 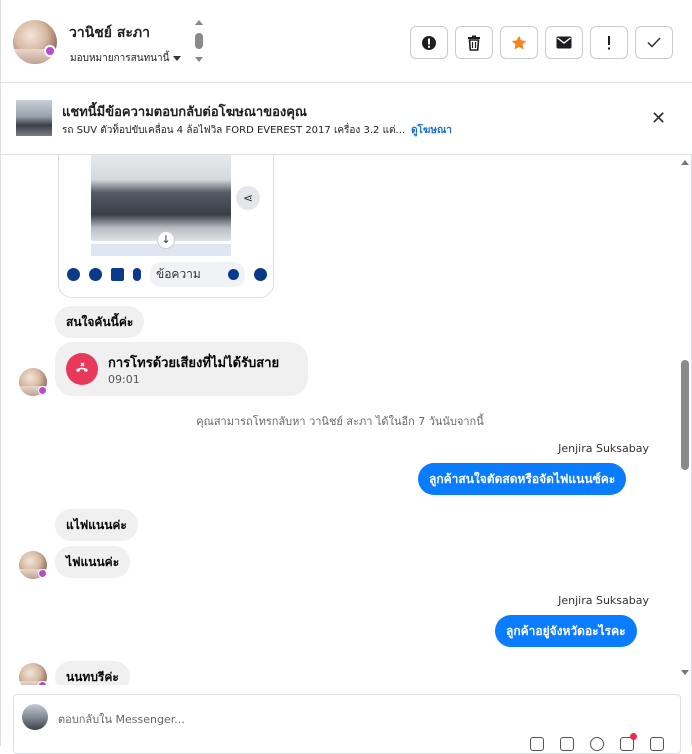 I want to click on star-icon, so click(x=519, y=42).